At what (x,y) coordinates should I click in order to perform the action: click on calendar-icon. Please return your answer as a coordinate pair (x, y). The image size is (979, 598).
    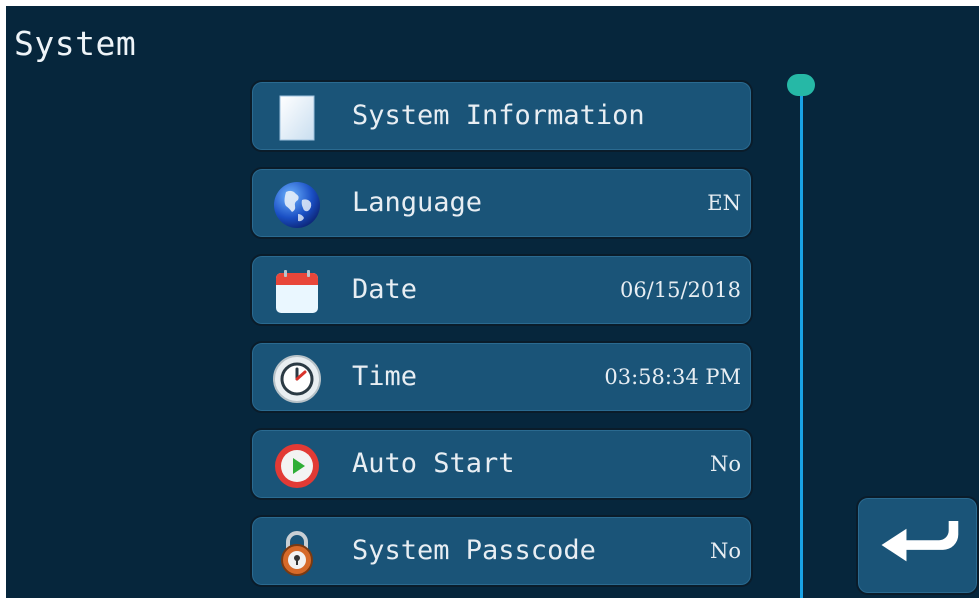
    Looking at the image, I should click on (297, 291).